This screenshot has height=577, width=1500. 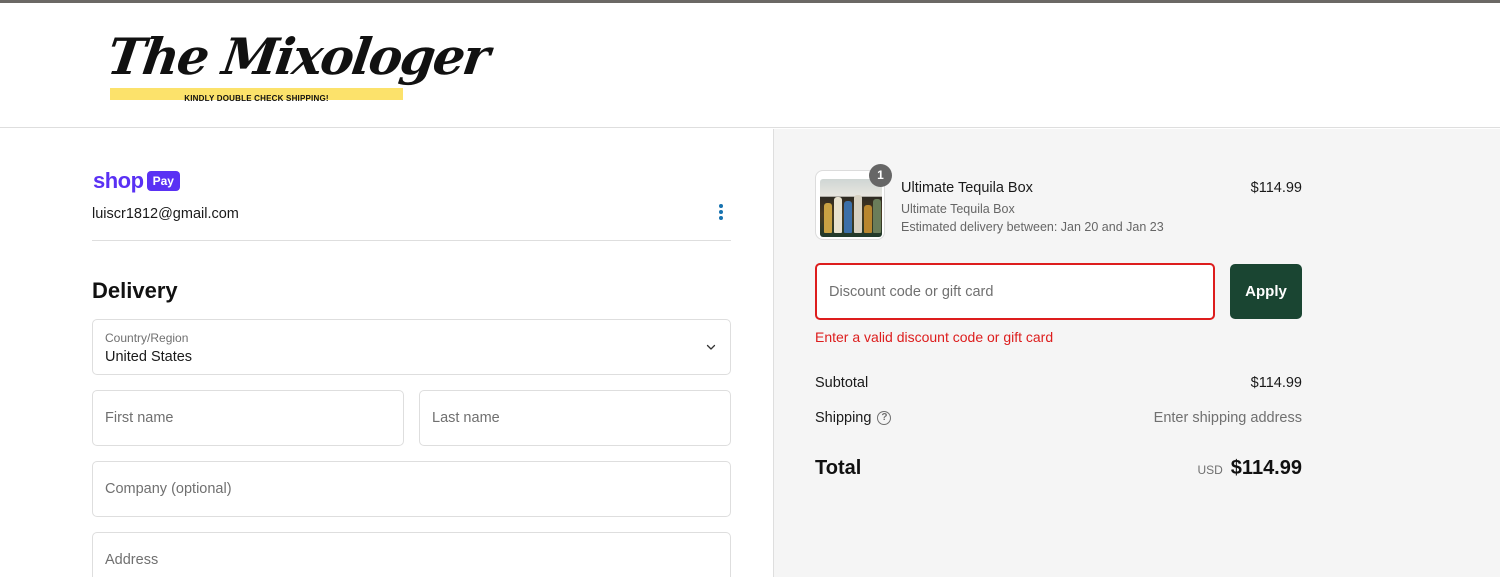 I want to click on company-field, so click(x=411, y=489).